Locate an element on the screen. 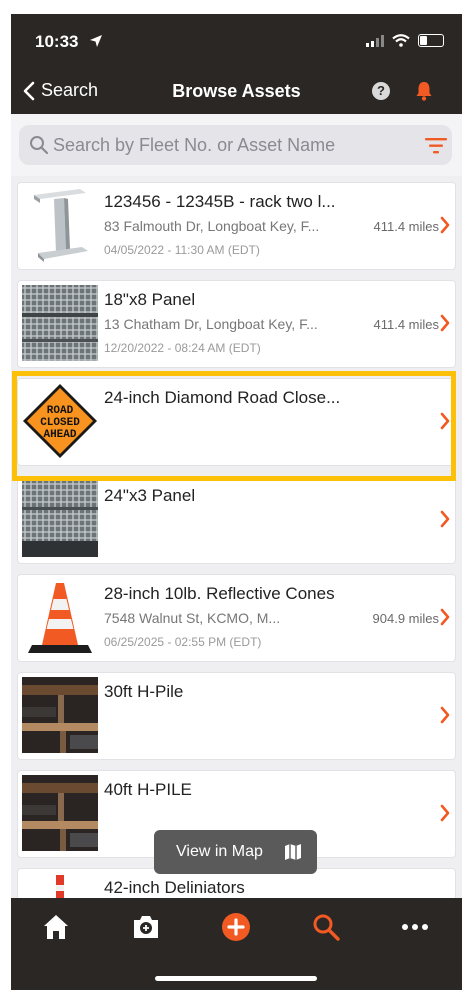 The width and height of the screenshot is (473, 1004). search-bar-container is located at coordinates (236, 145).